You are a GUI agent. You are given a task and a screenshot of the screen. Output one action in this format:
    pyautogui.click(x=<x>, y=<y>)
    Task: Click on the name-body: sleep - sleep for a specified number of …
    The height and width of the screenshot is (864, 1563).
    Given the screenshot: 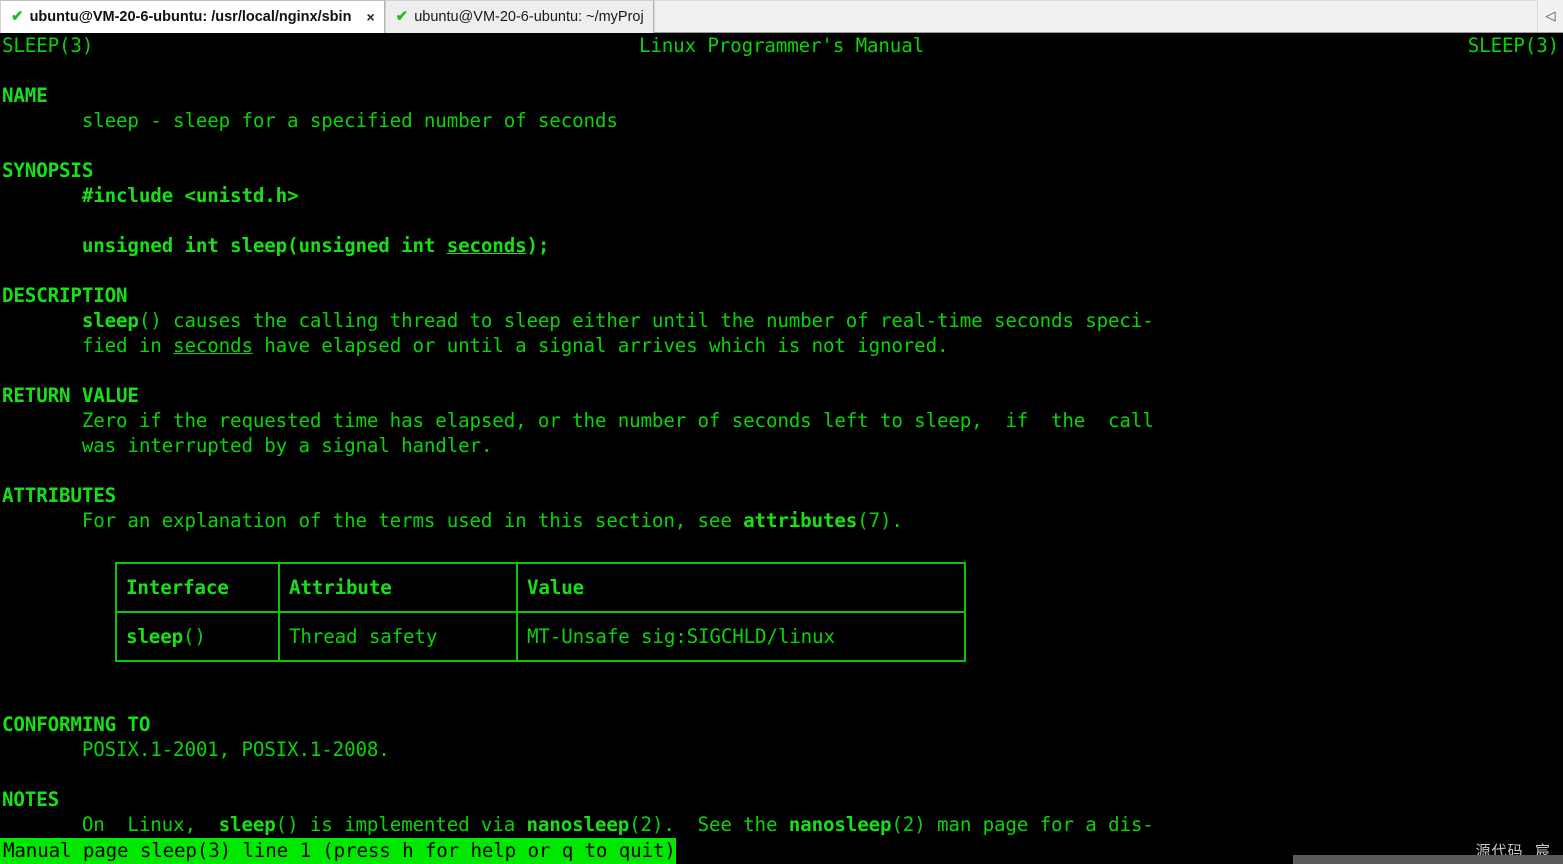 What is the action you would take?
    pyautogui.click(x=781, y=120)
    